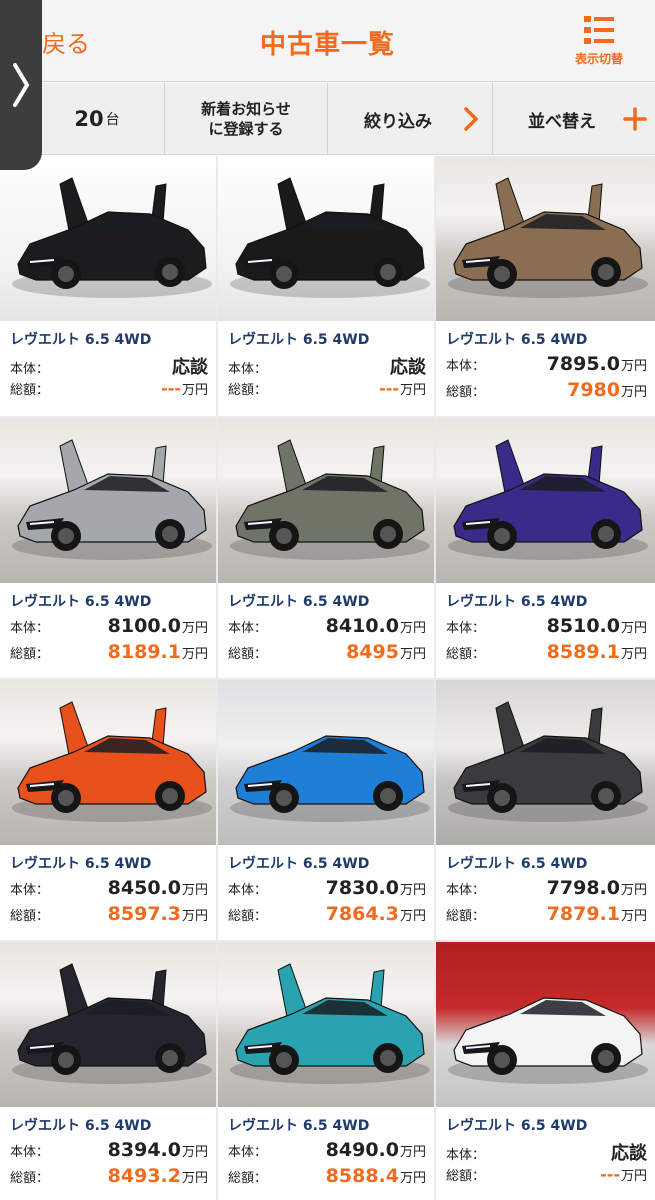 This screenshot has height=1200, width=655. Describe the element at coordinates (389, 388) in the screenshot. I see `total-price-value: ---` at that location.